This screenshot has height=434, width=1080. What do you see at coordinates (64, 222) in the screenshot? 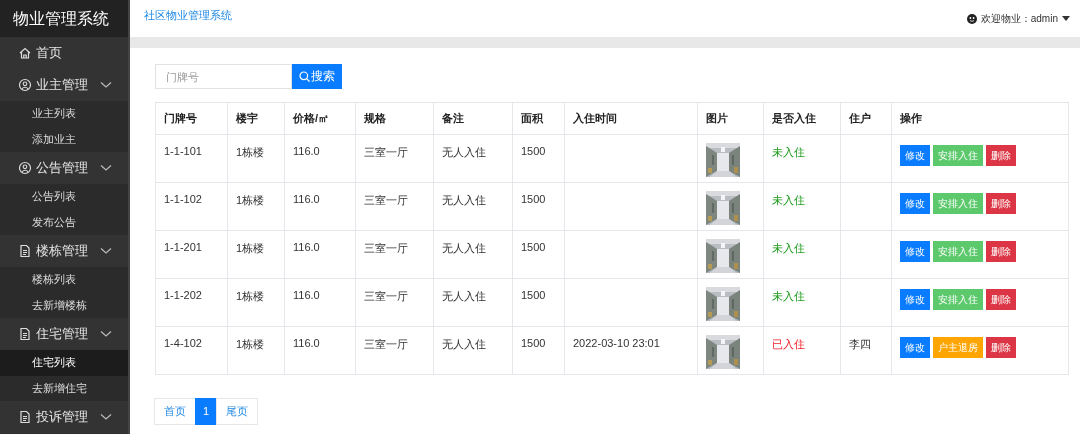
I see `submenu-item: 发布公告` at bounding box center [64, 222].